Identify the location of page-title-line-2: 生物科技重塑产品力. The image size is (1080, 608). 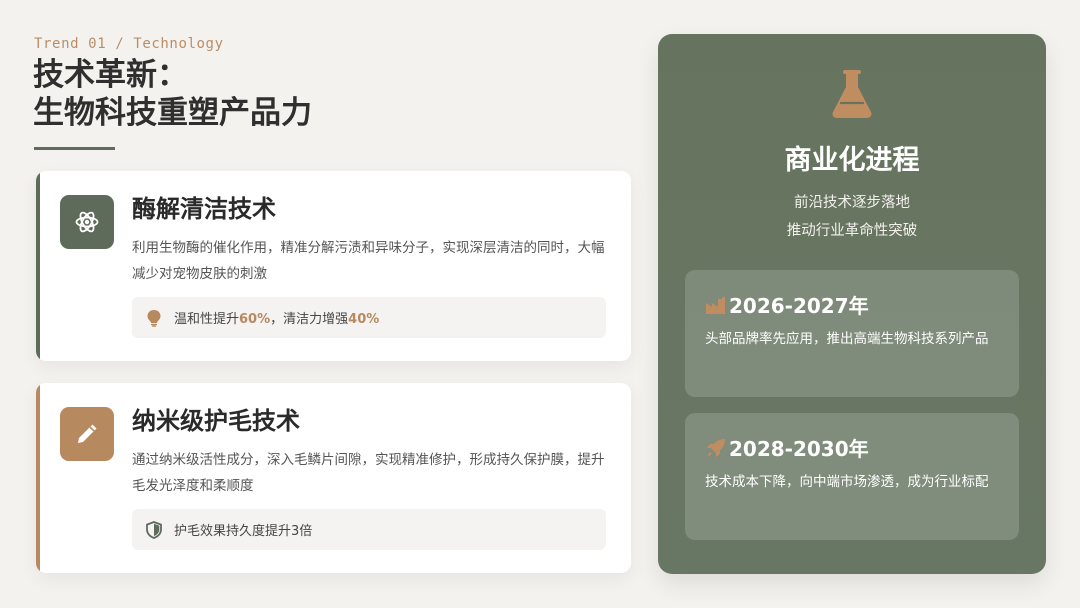
(172, 113).